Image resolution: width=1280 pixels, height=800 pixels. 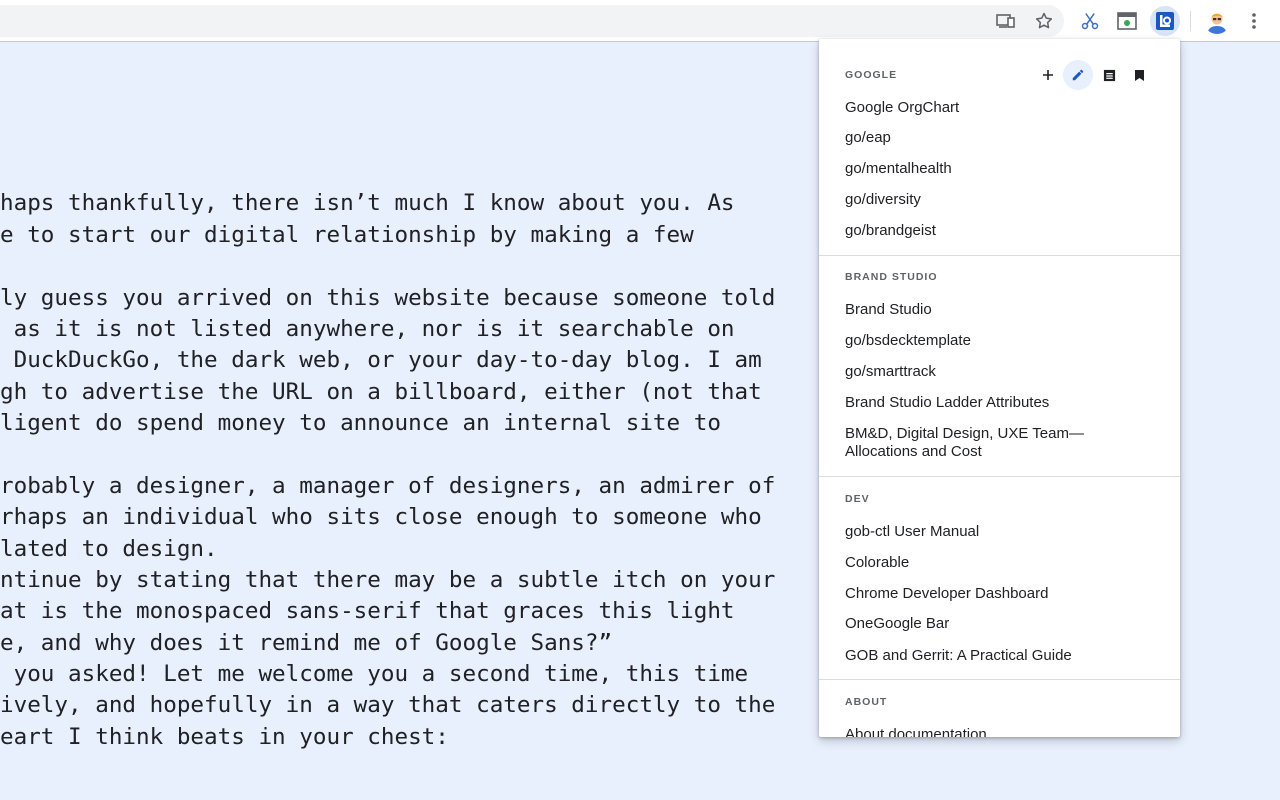 What do you see at coordinates (995, 656) in the screenshot?
I see `link-item: GOB and Gerrit: A Practical Guide` at bounding box center [995, 656].